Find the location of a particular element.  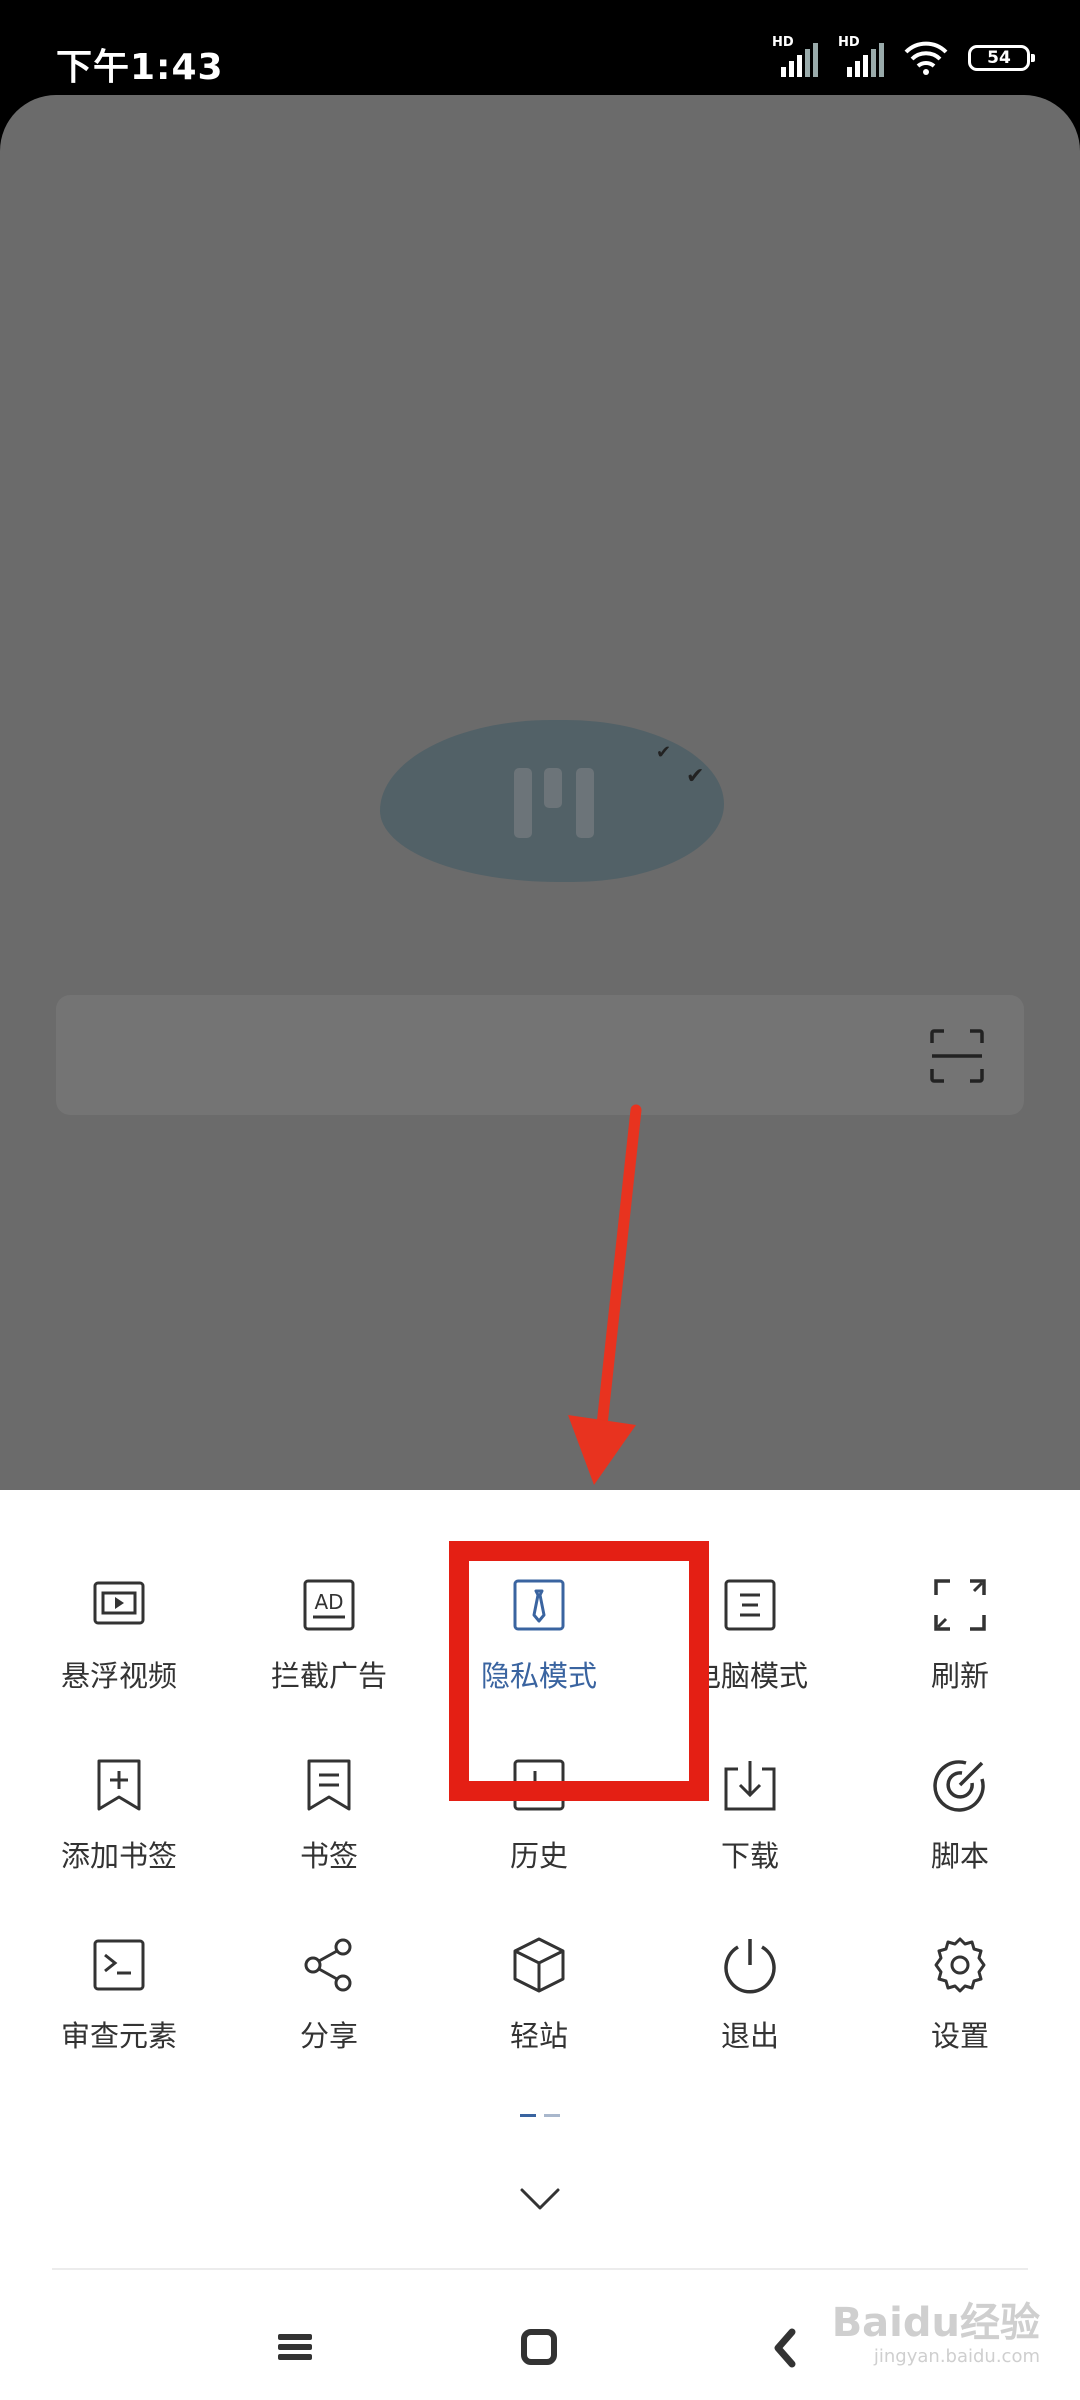

back-icon is located at coordinates (786, 2348).